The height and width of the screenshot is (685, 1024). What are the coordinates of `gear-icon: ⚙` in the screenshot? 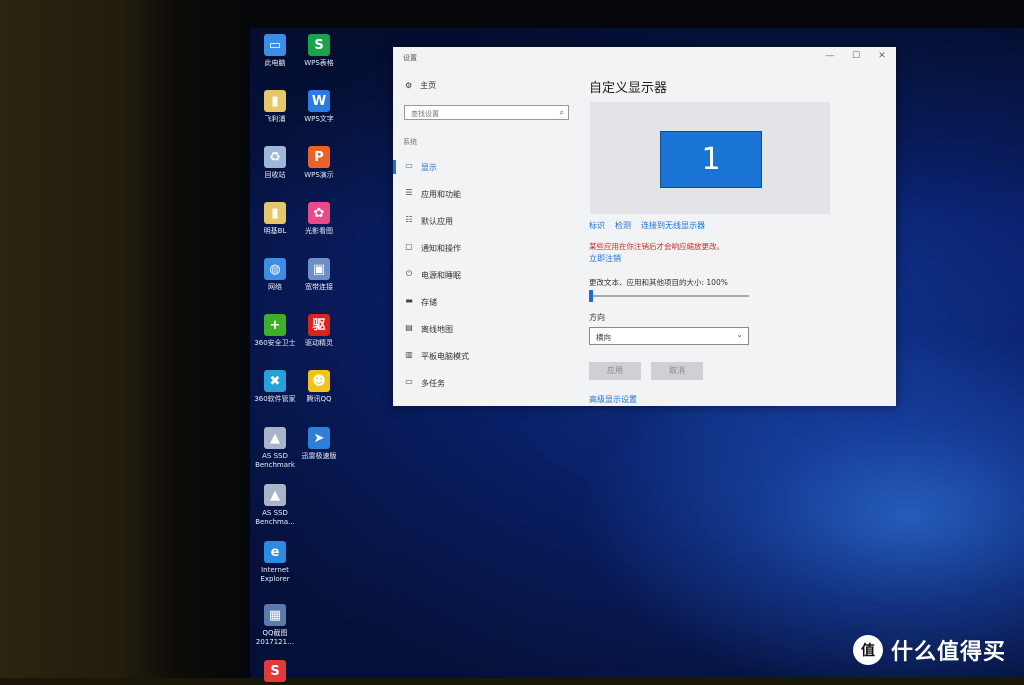 It's located at (409, 85).